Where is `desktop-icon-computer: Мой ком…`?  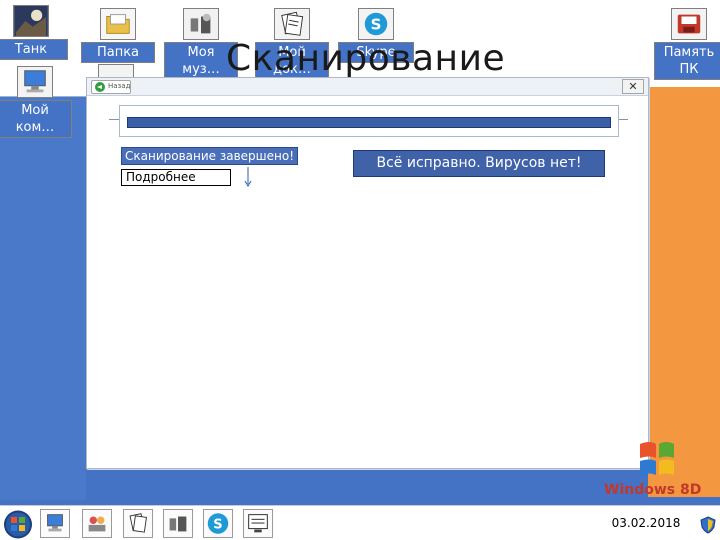 desktop-icon-computer: Мой ком… is located at coordinates (36, 102).